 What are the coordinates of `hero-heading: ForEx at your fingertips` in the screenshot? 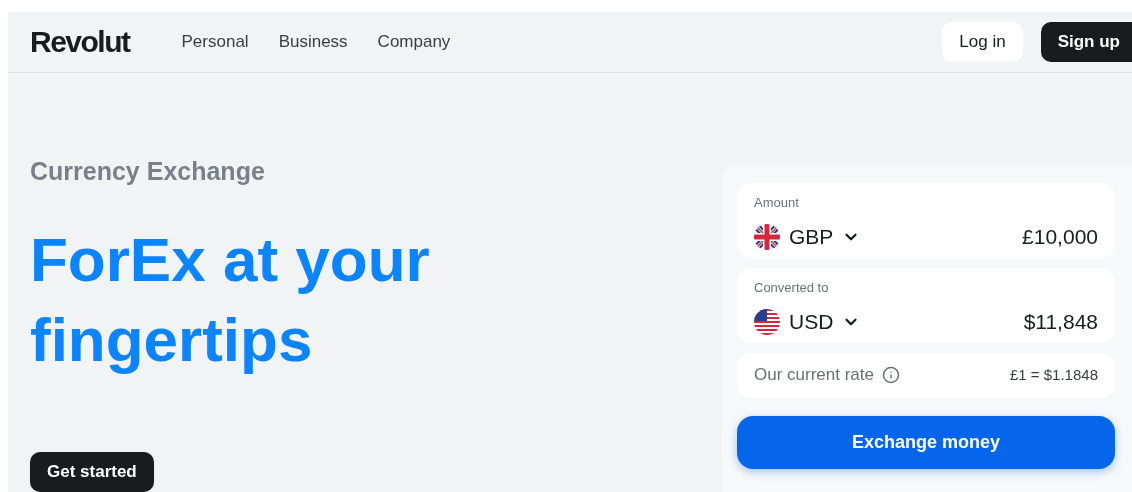 It's located at (230, 300).